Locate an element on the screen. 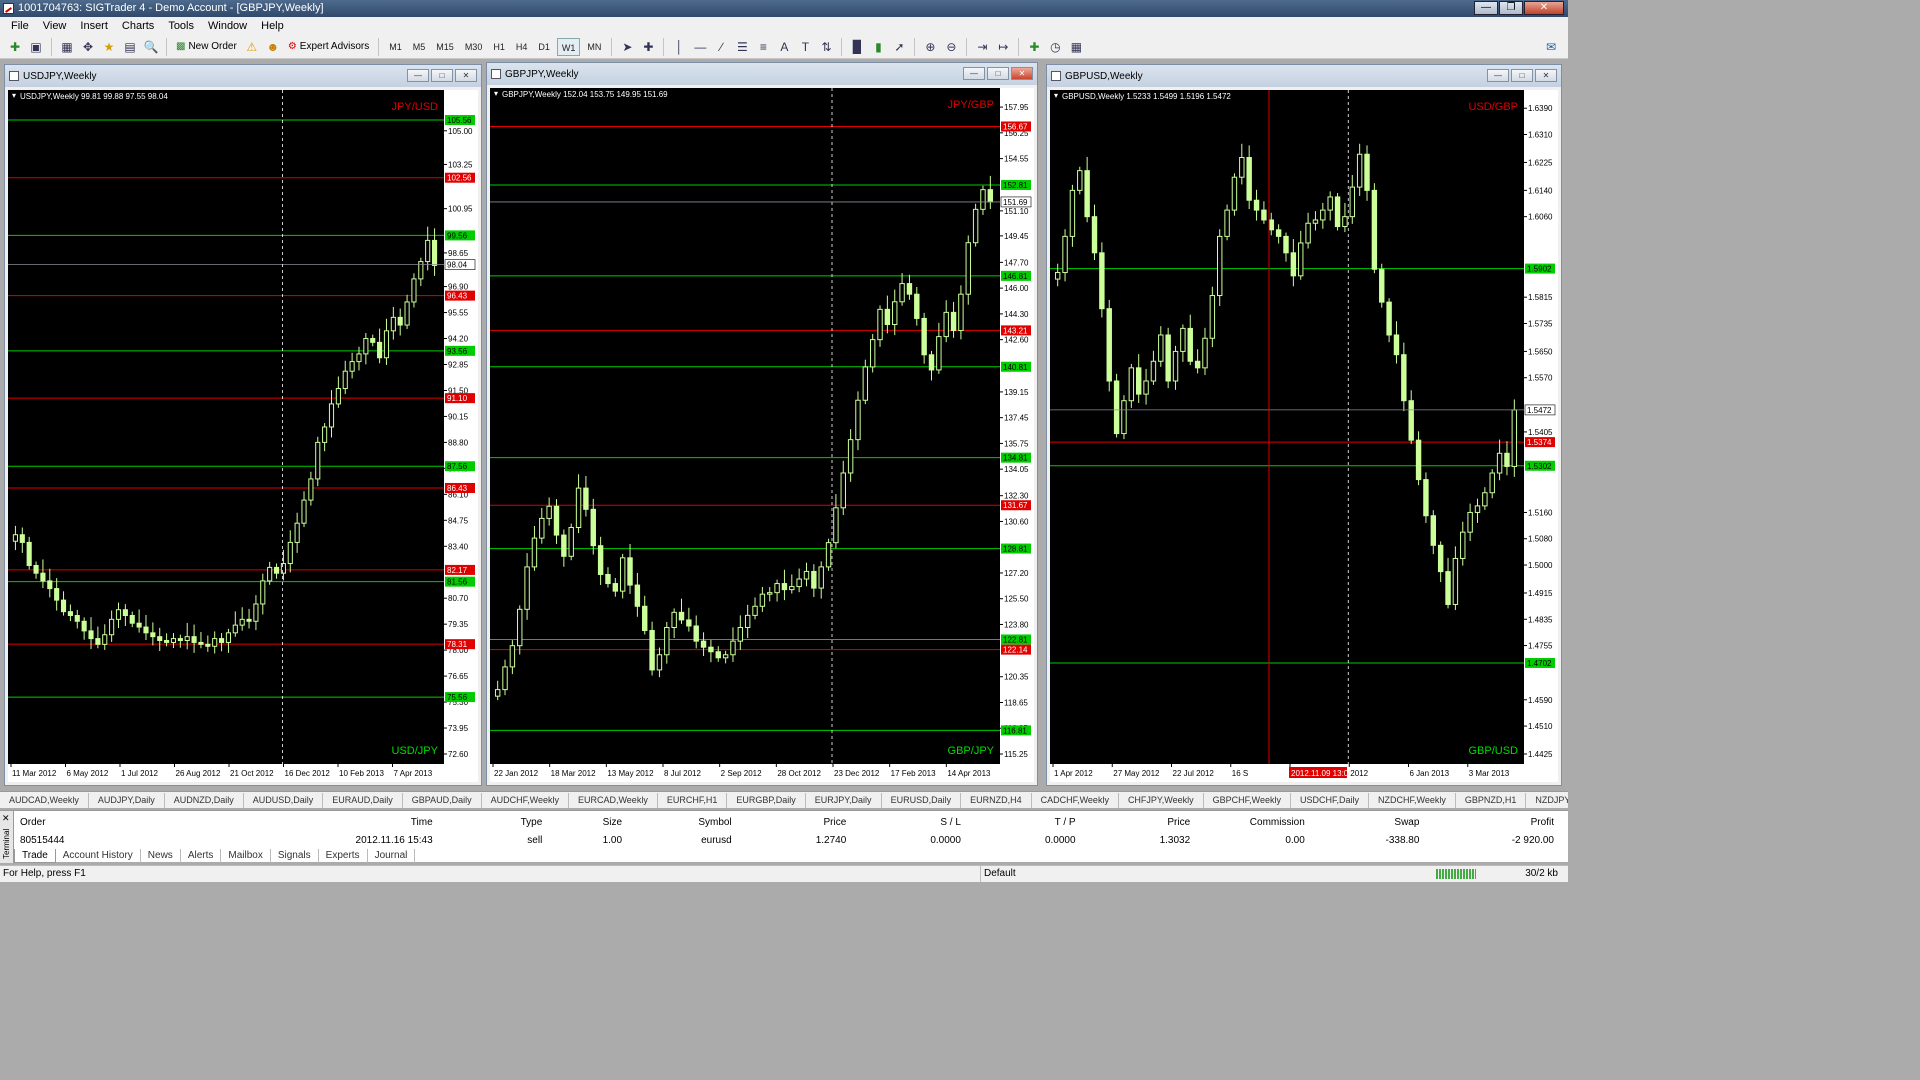 Image resolution: width=1920 pixels, height=1080 pixels. market-watch-icon: ▦ is located at coordinates (67, 47).